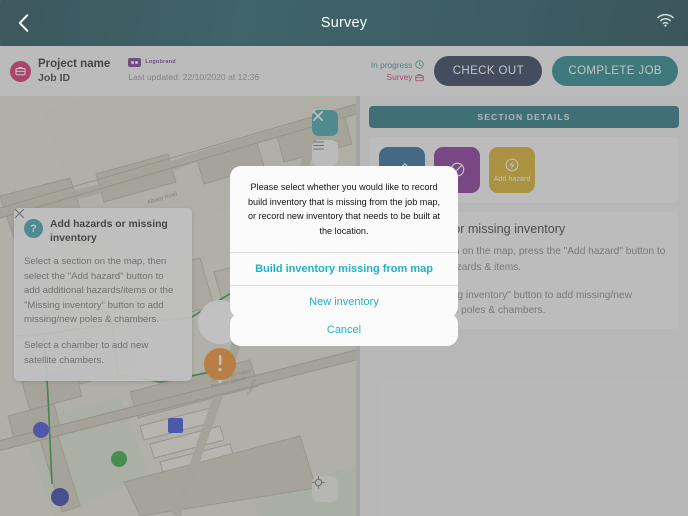 This screenshot has width=688, height=516. What do you see at coordinates (344, 268) in the screenshot?
I see `build-inventory-missing-from-map-button: Build inventory missing from map` at bounding box center [344, 268].